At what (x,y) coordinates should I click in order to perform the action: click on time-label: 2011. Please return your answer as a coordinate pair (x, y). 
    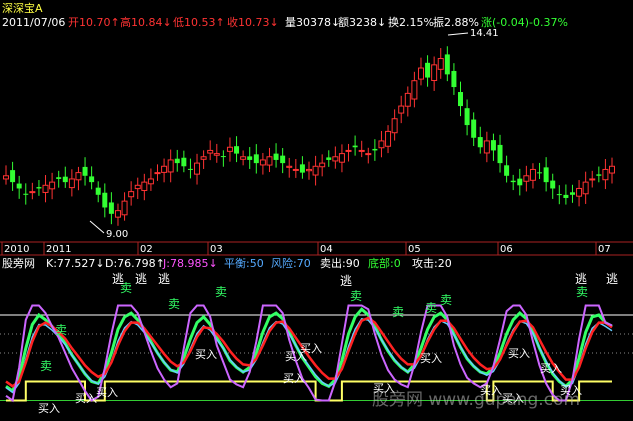
    Looking at the image, I should click on (58, 249).